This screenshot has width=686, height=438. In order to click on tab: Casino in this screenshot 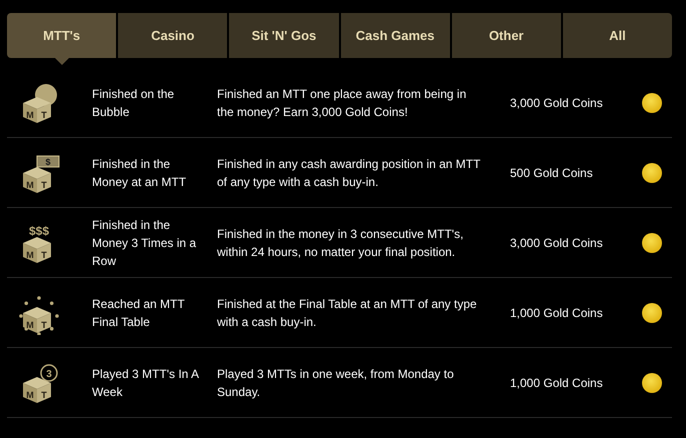, I will do `click(173, 35)`.